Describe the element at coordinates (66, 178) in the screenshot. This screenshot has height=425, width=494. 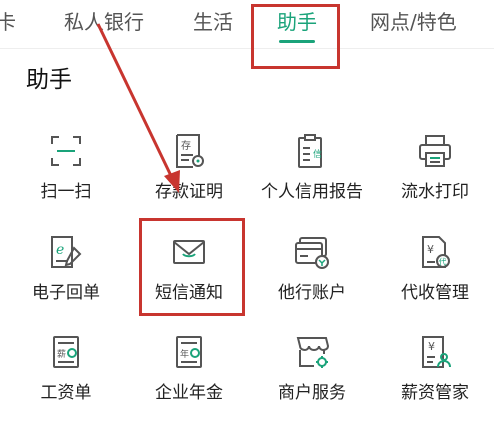
I see `service-scan: 扫一扫` at that location.